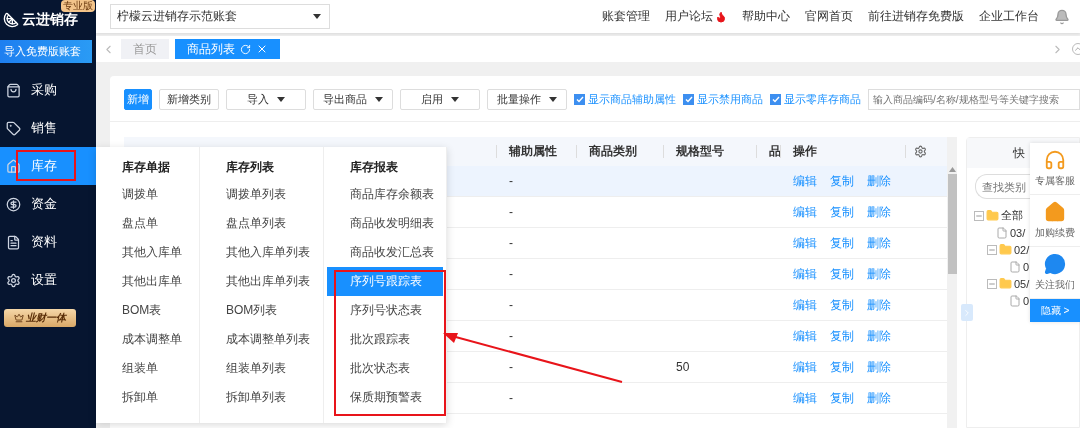 The height and width of the screenshot is (428, 1080). I want to click on category-label: 02/, so click(1022, 249).